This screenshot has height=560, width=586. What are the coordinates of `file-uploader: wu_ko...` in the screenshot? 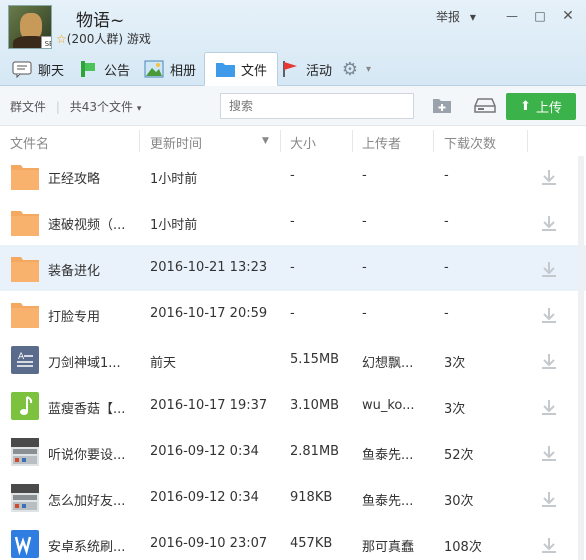 It's located at (388, 405).